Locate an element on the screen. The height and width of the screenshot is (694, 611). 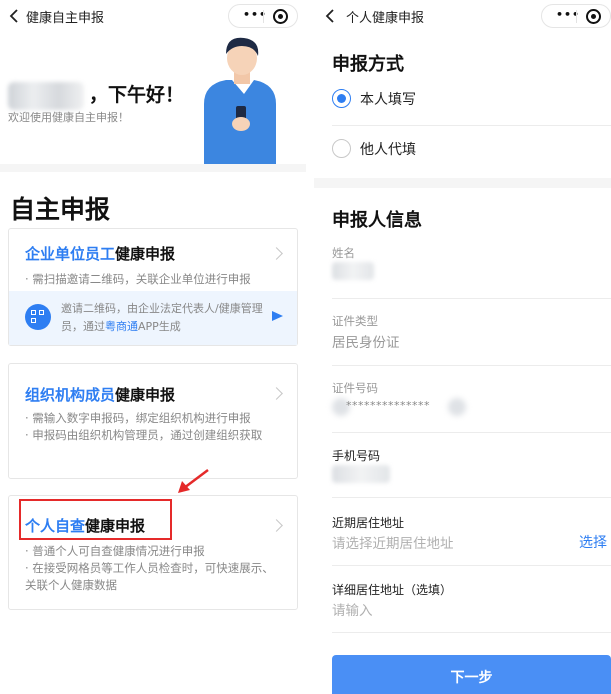
address-select-button: 选择 is located at coordinates (593, 542).